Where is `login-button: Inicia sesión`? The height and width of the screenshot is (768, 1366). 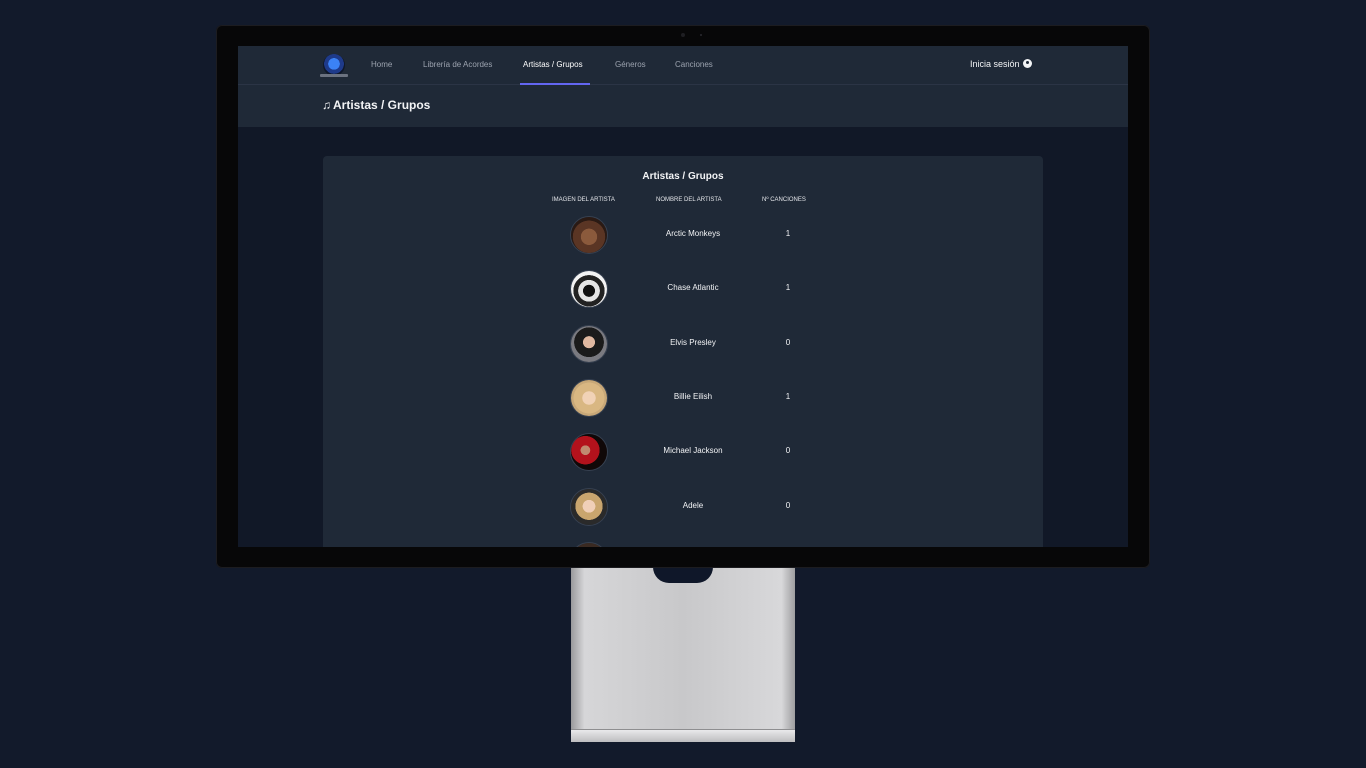 login-button: Inicia sesión is located at coordinates (1001, 64).